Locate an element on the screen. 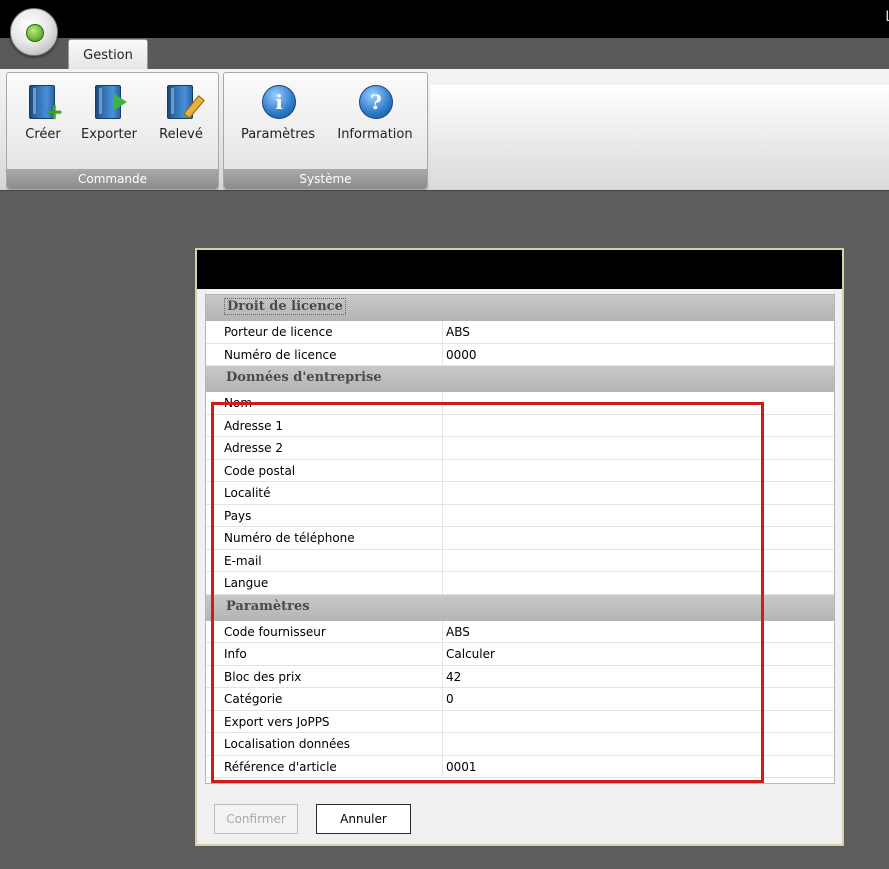 This screenshot has width=889, height=869. property-label: Localisation données is located at coordinates (287, 744).